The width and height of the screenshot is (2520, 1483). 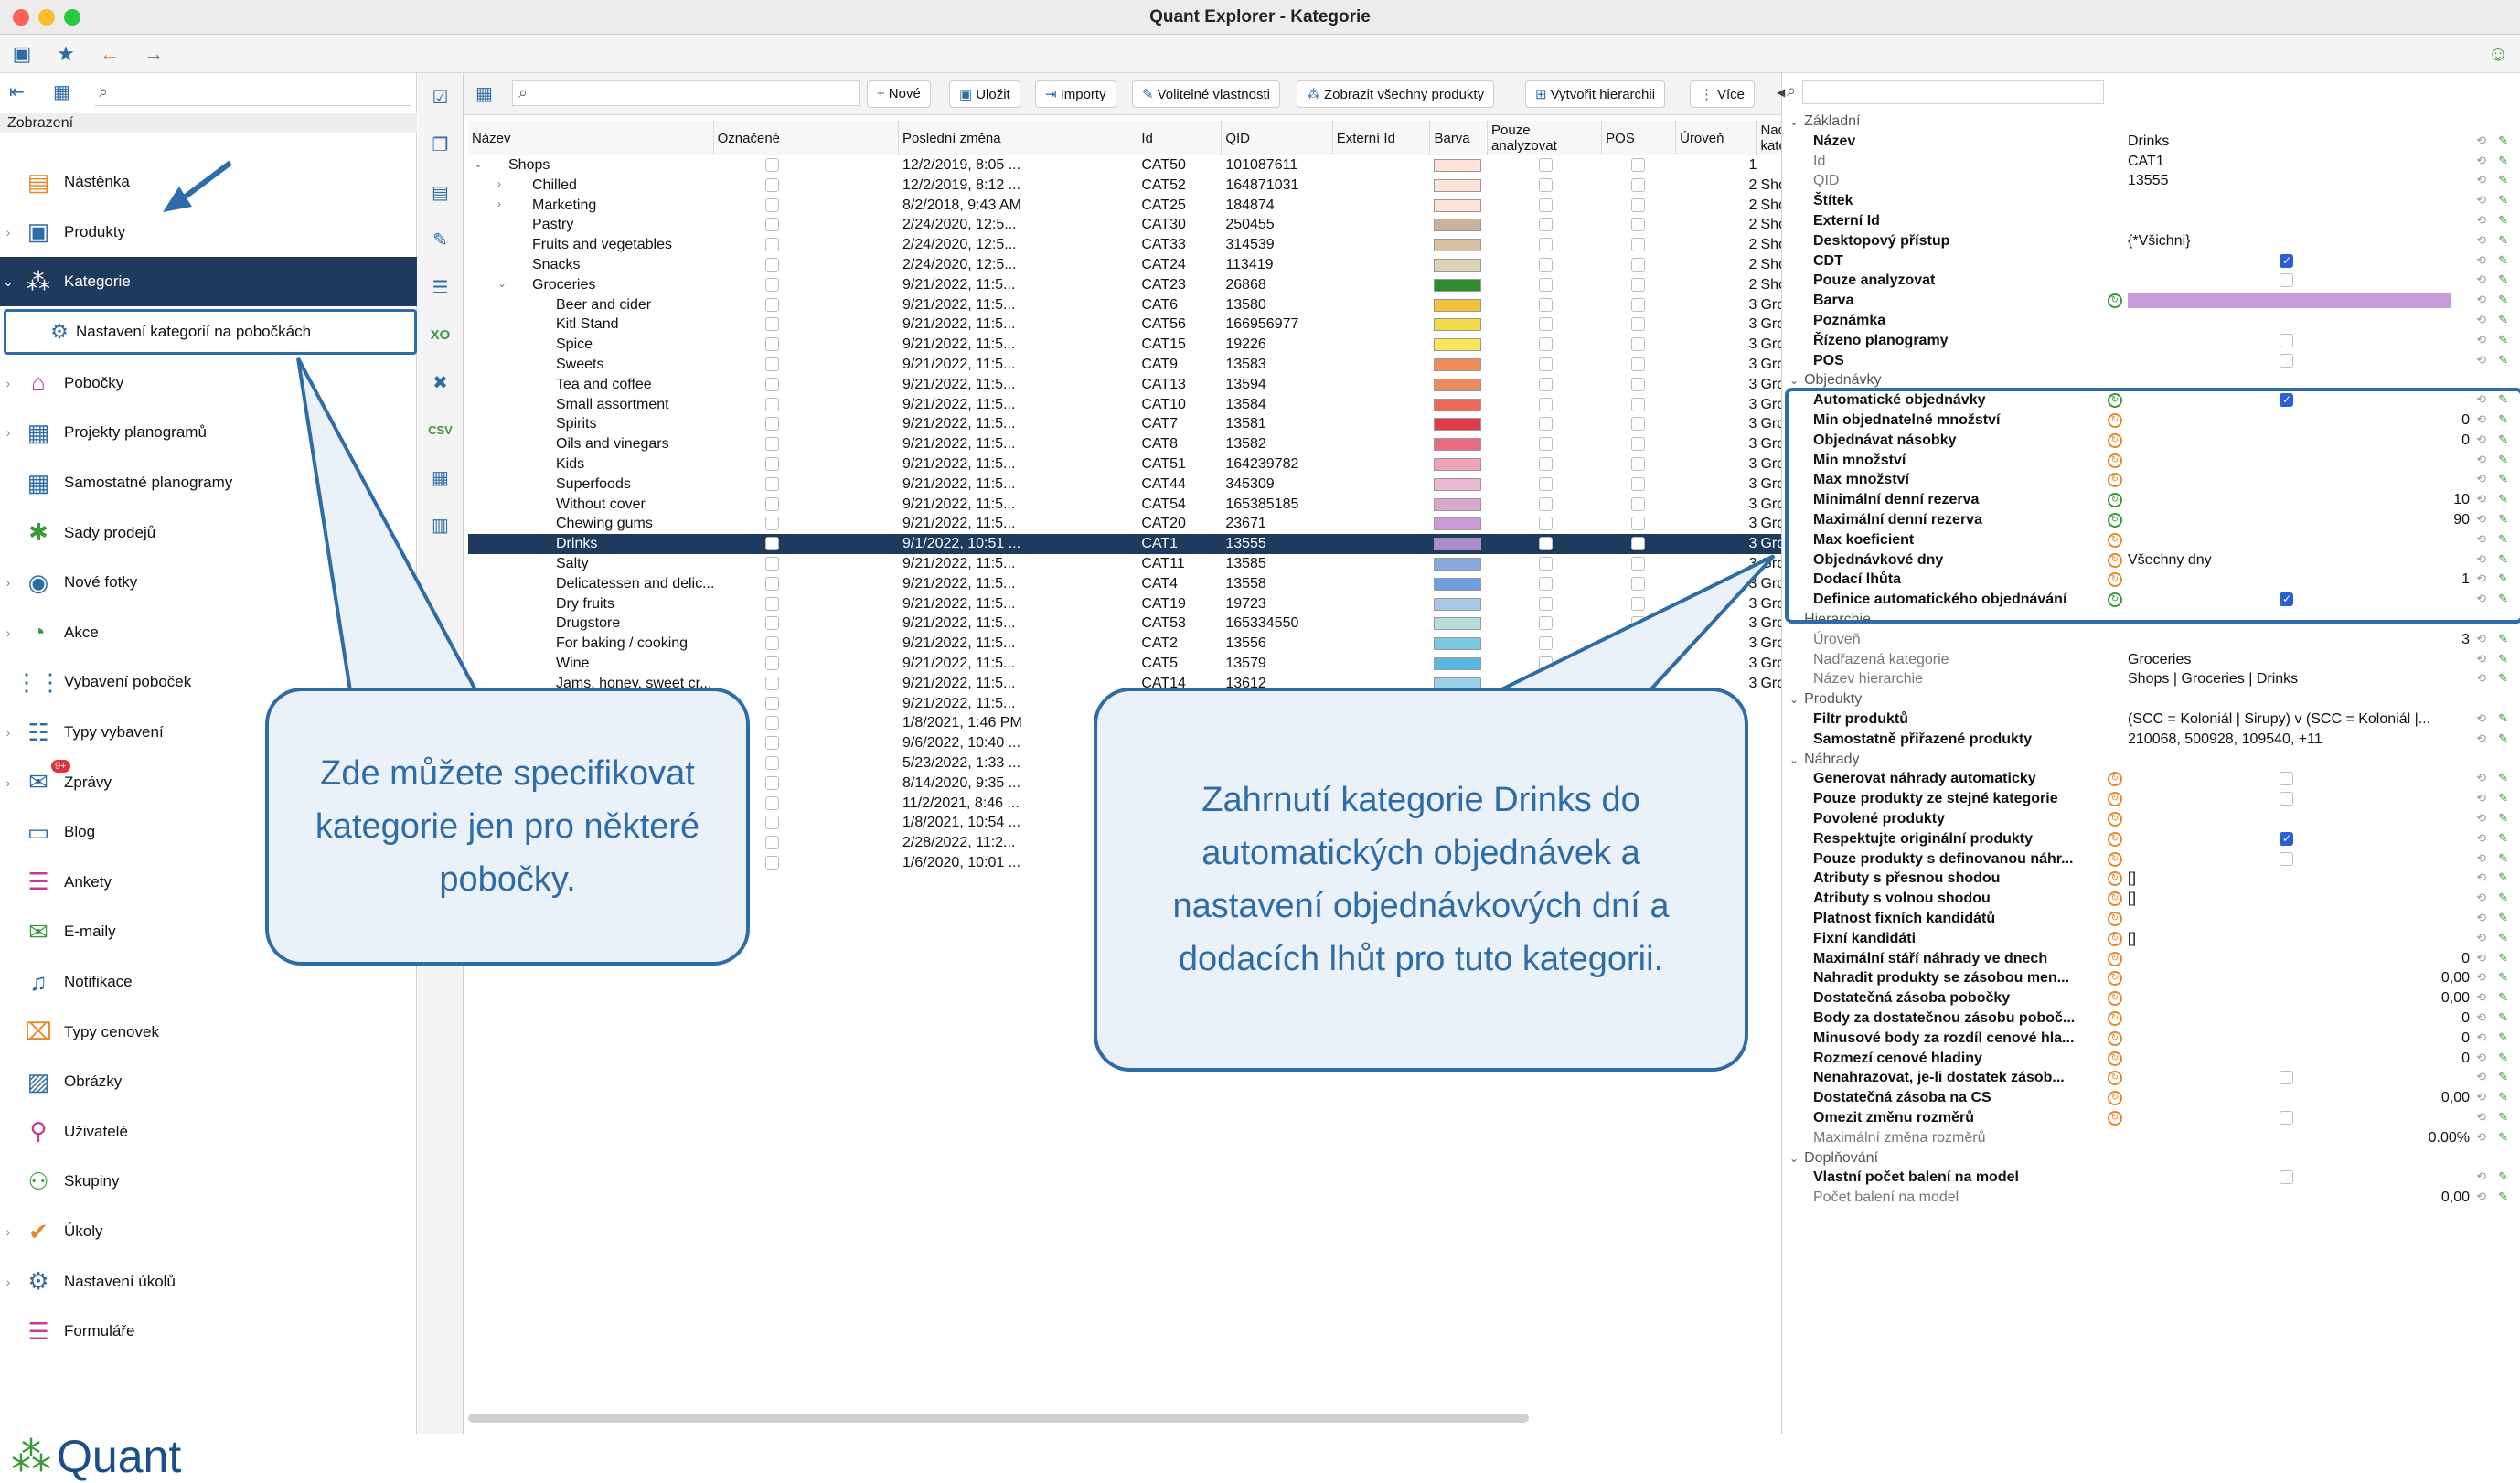 I want to click on left-callout-tail, so click(x=389, y=528).